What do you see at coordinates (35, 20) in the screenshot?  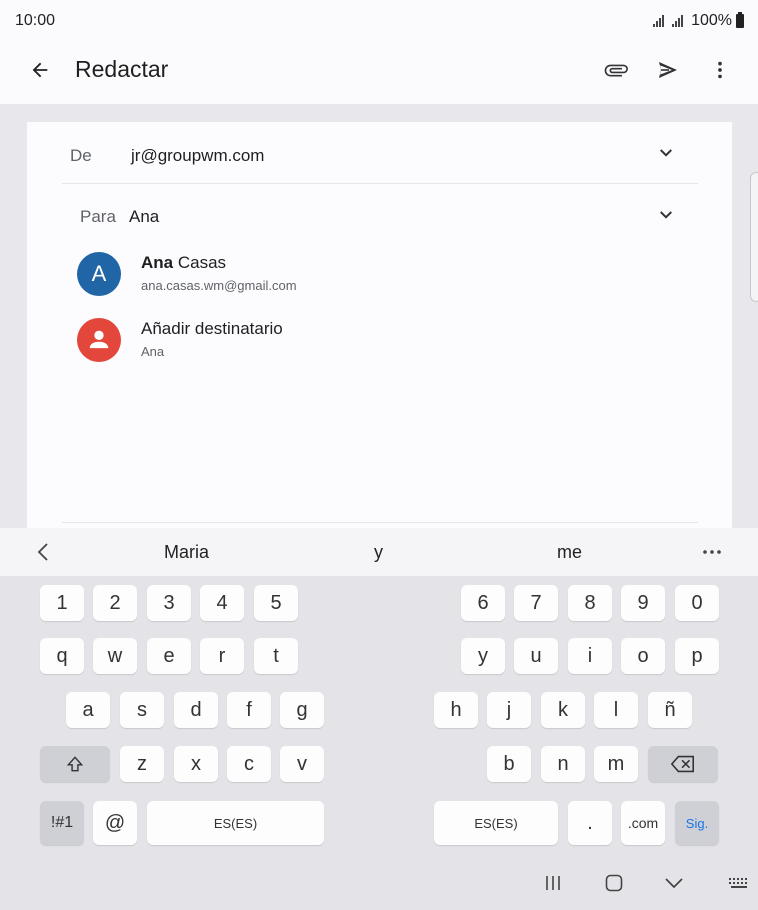 I see `status-time: 10:00` at bounding box center [35, 20].